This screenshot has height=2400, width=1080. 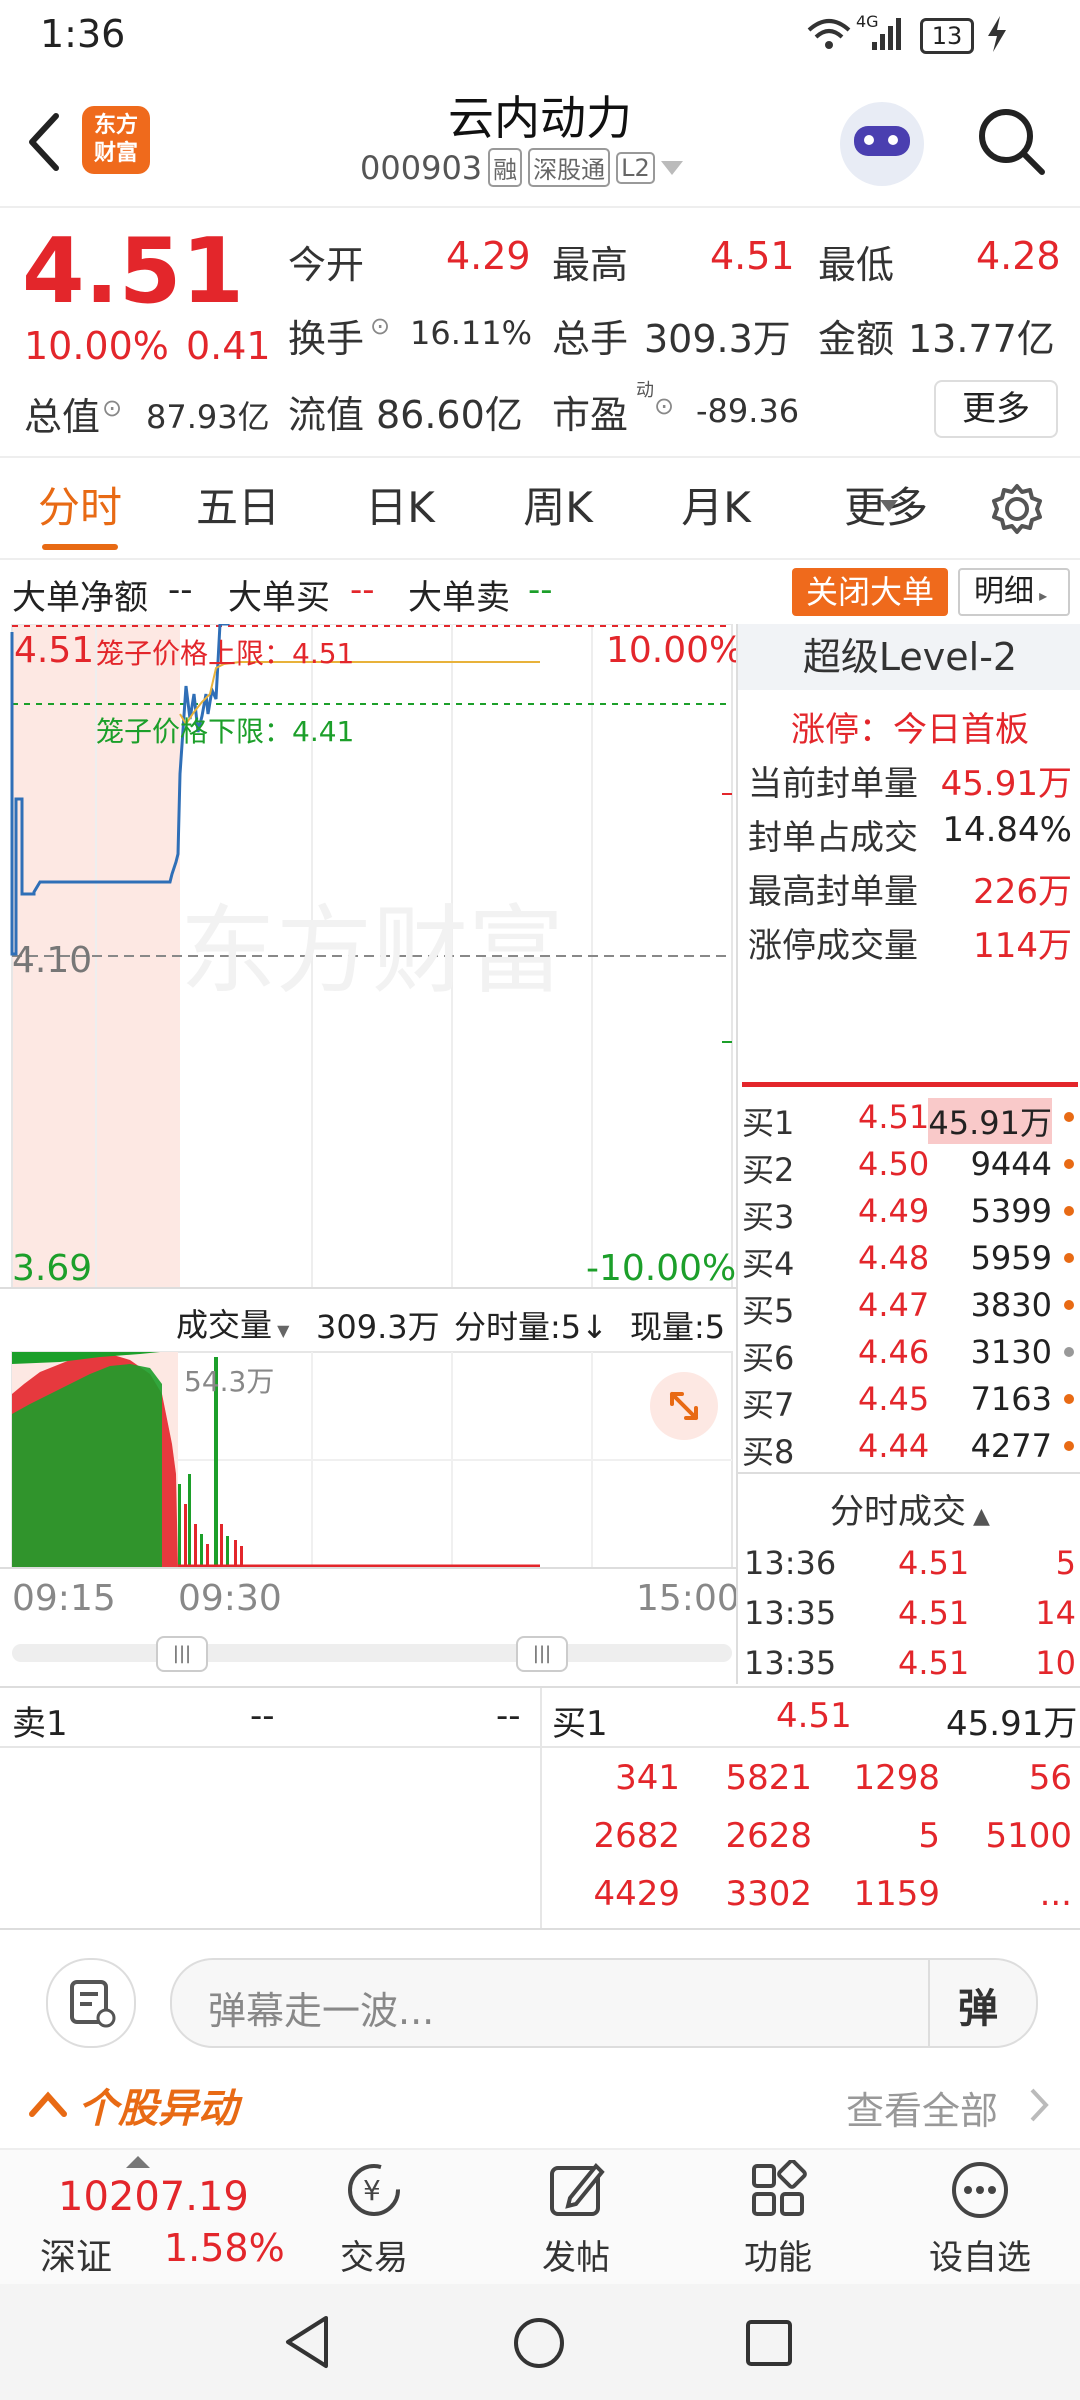 I want to click on bid-level-label: 买5, so click(x=768, y=1311).